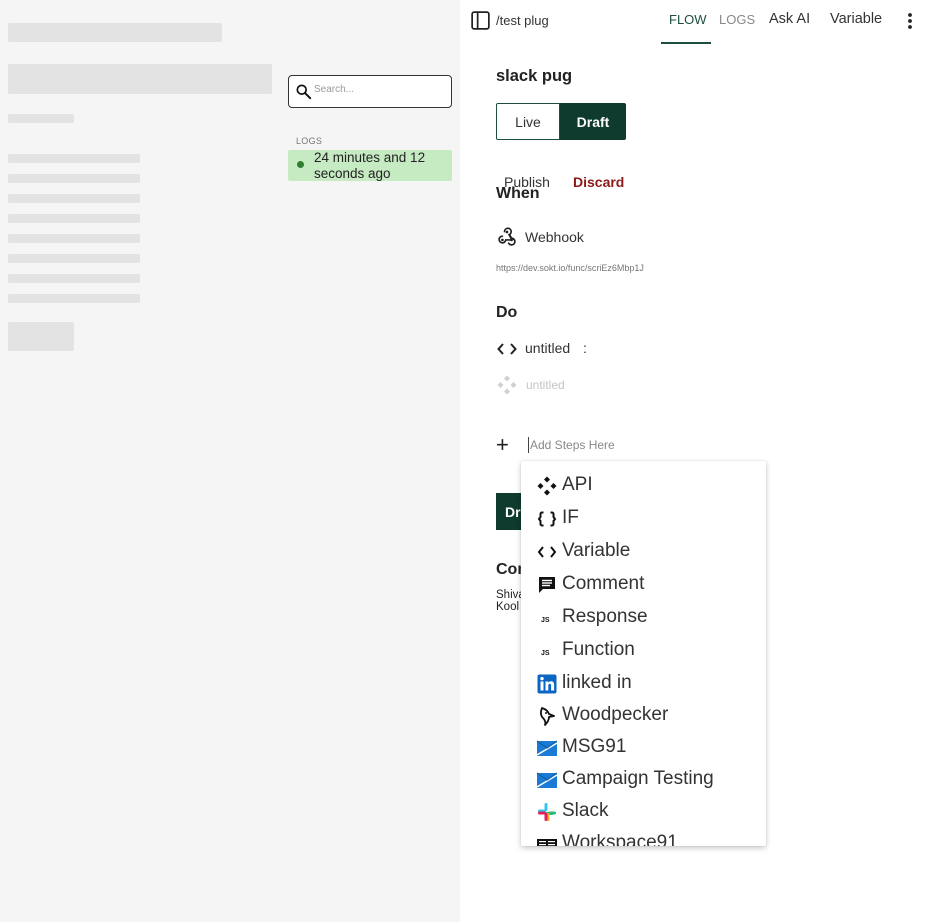 The height and width of the screenshot is (922, 929). What do you see at coordinates (585, 348) in the screenshot?
I see `step-suffix: :` at bounding box center [585, 348].